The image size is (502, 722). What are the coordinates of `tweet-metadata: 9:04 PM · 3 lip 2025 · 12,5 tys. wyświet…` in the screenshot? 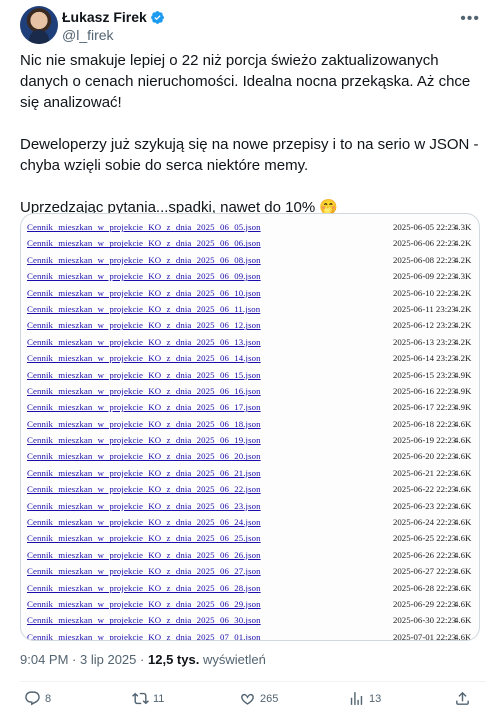 It's located at (143, 659).